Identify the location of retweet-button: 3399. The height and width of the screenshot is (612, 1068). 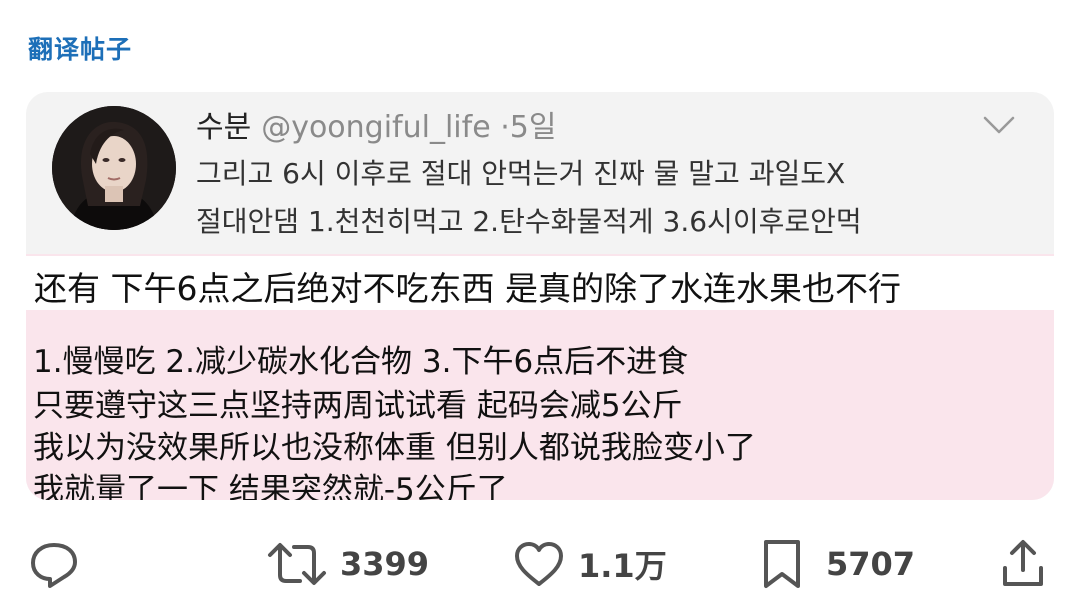
(347, 564).